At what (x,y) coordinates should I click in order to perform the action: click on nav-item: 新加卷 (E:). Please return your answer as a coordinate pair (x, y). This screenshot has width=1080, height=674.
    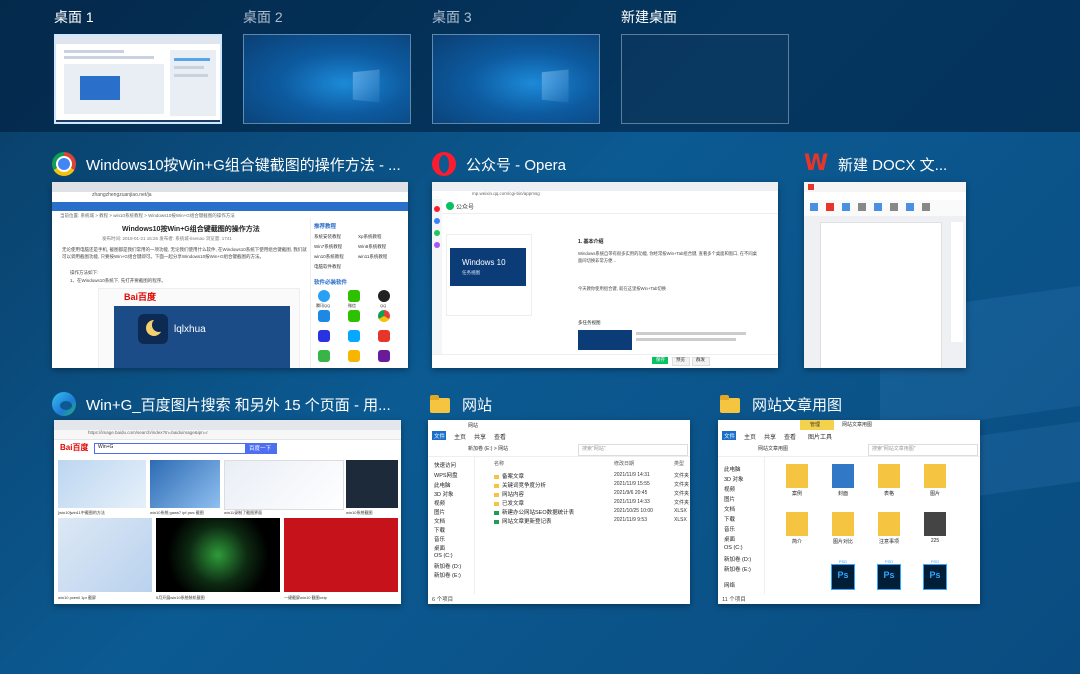
    Looking at the image, I should click on (737, 569).